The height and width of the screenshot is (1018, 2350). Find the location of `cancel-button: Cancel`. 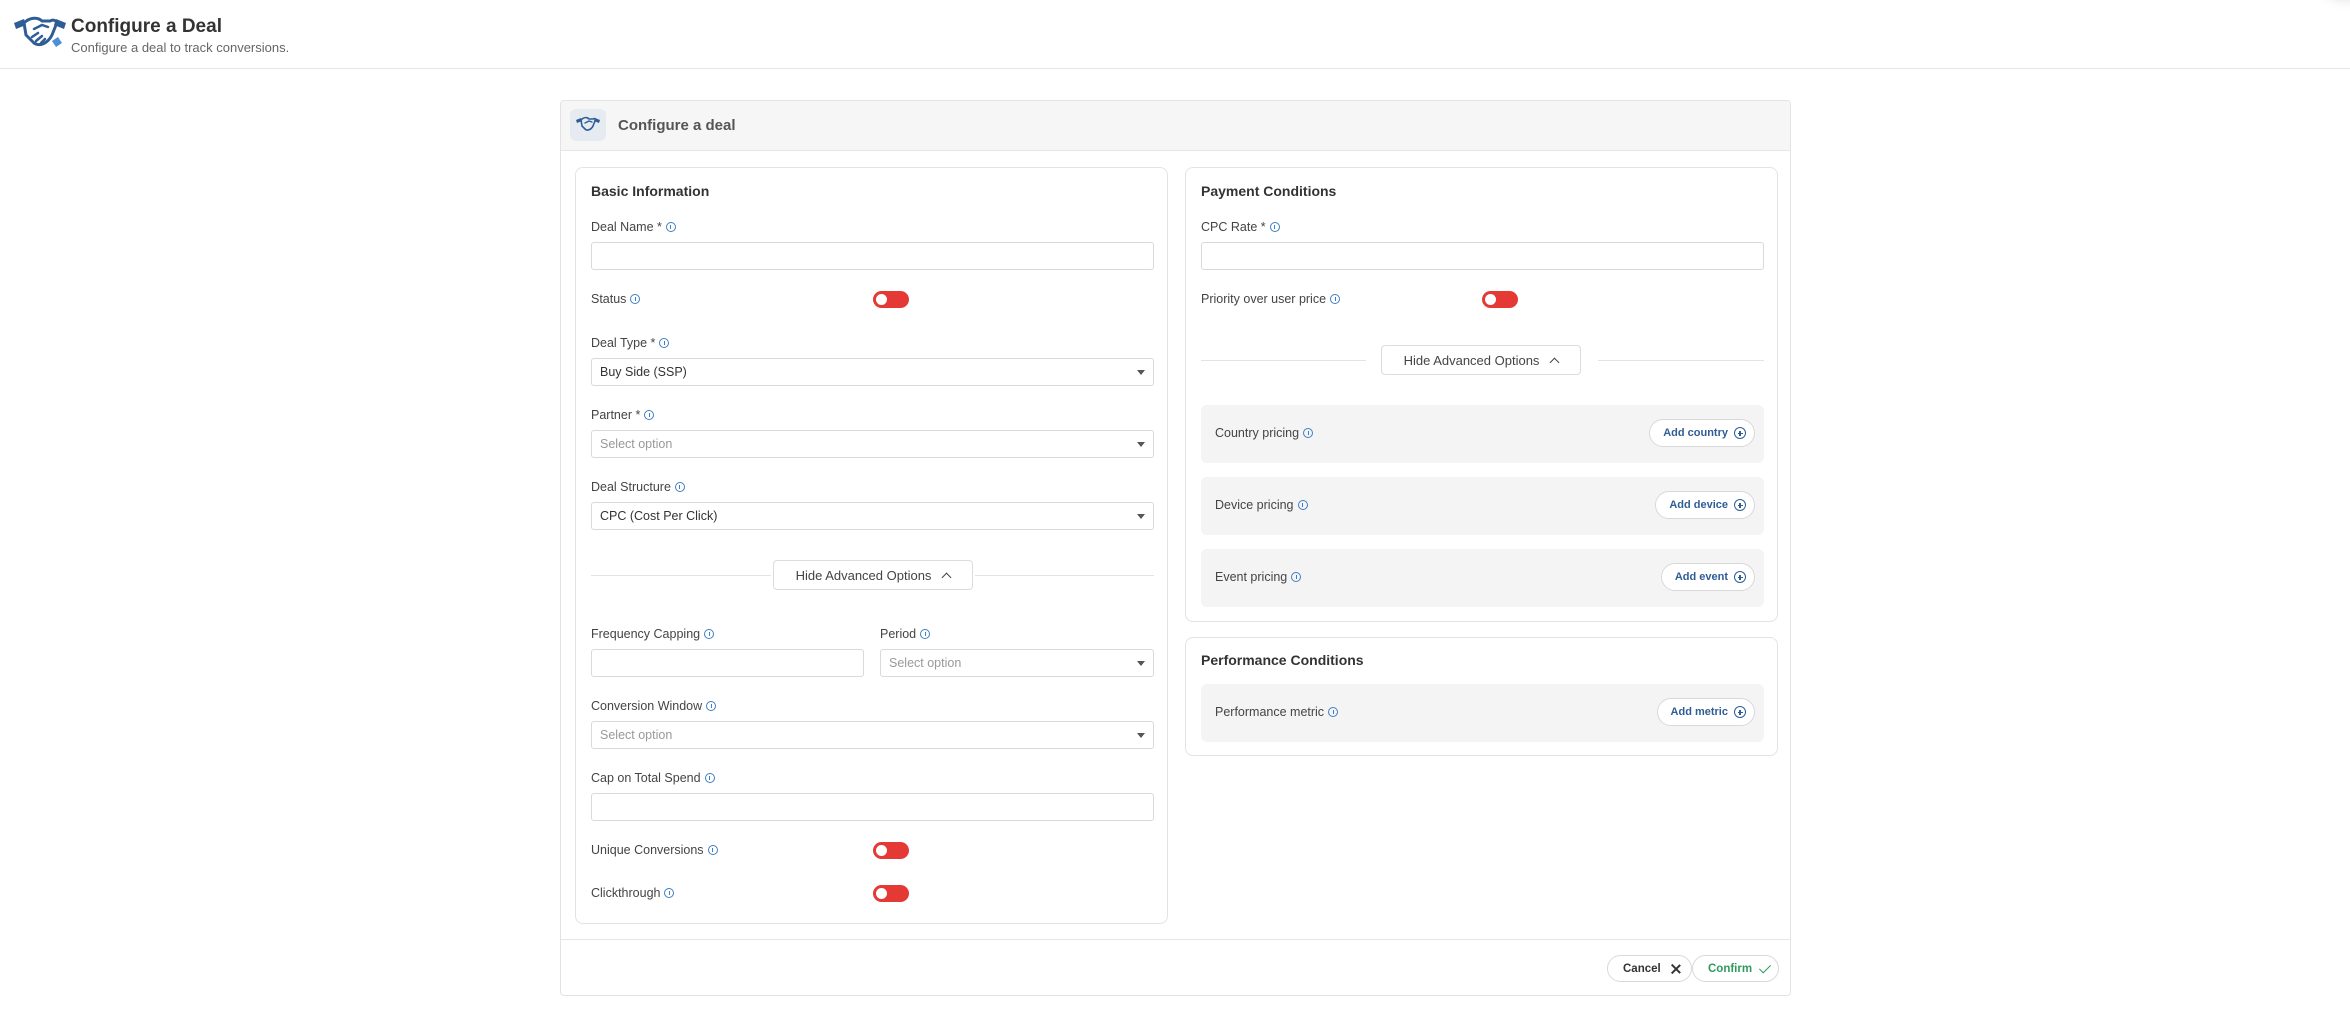

cancel-button: Cancel is located at coordinates (1649, 968).